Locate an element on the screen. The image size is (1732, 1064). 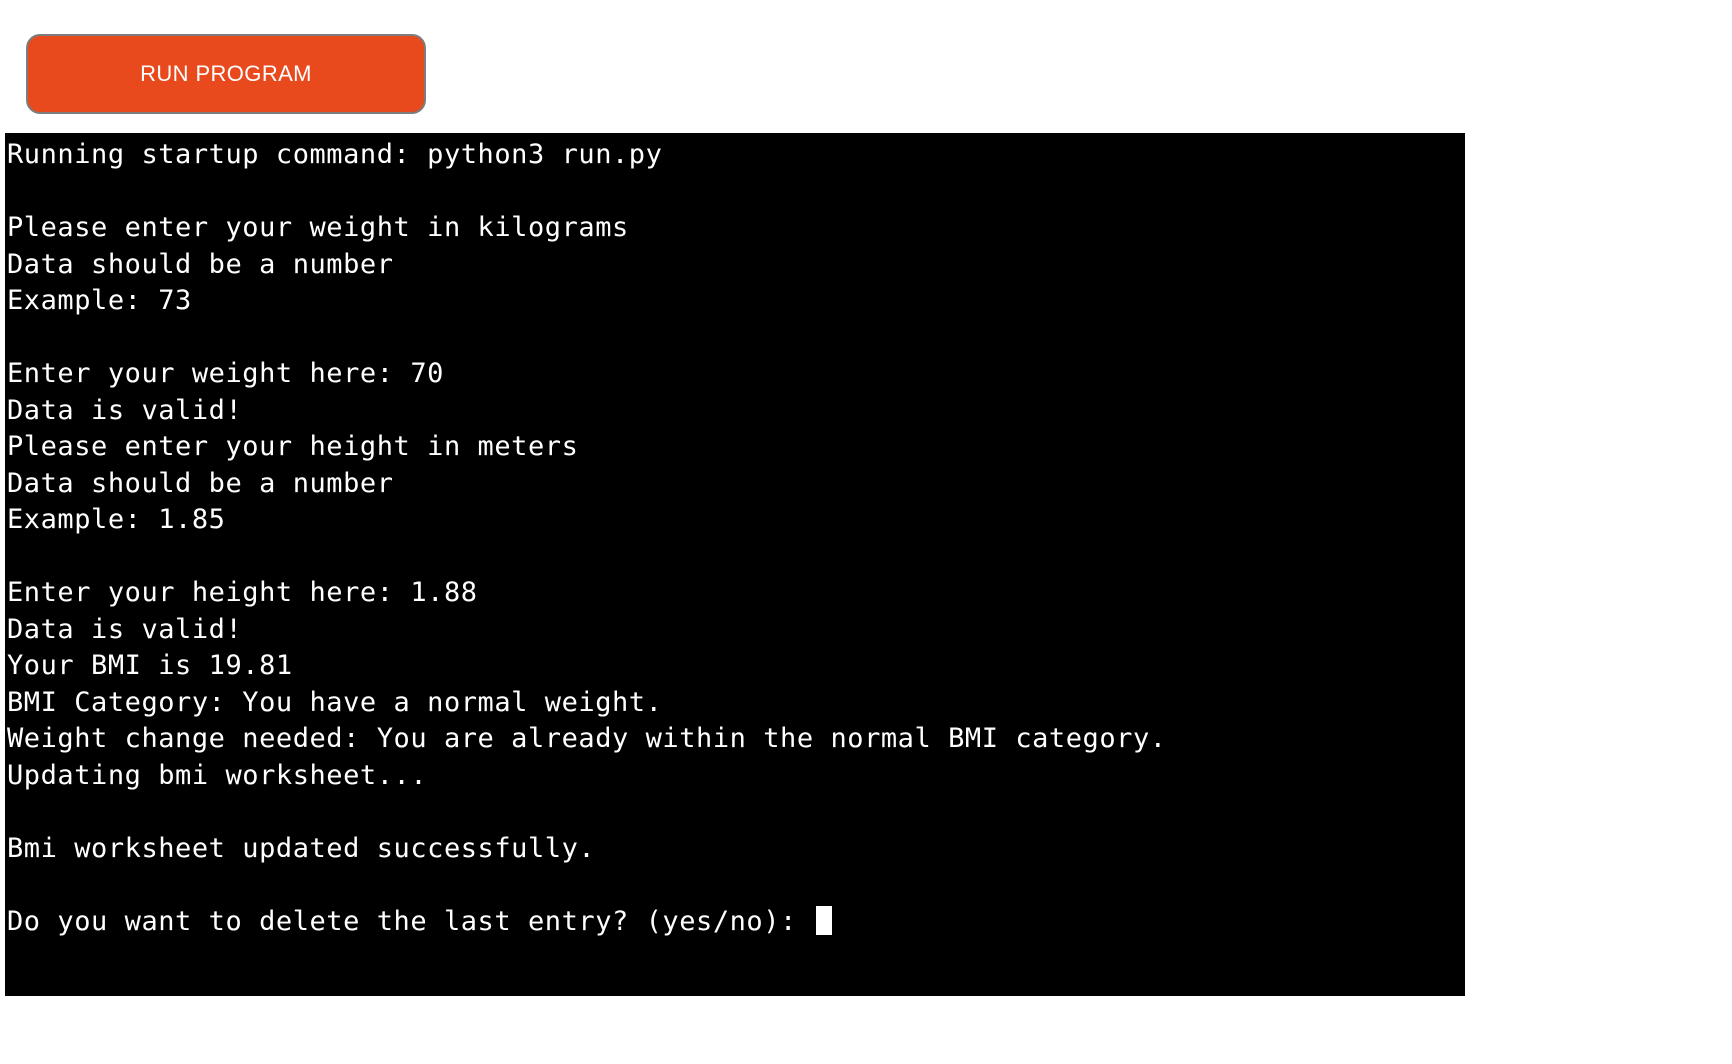
run-program-button: RUN PROGRAM is located at coordinates (226, 74).